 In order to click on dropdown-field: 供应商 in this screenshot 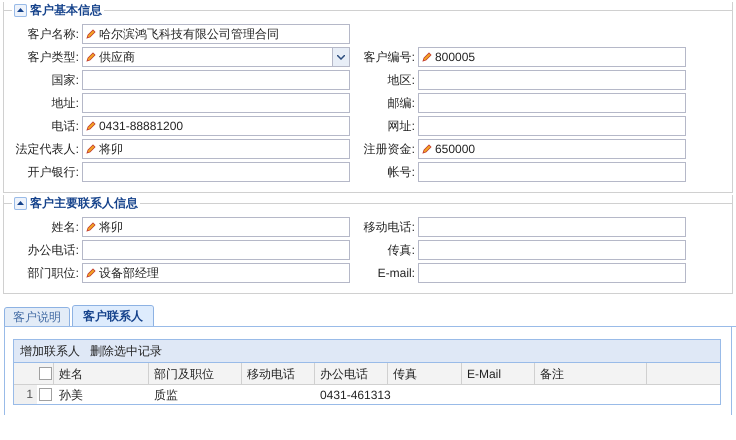, I will do `click(216, 57)`.